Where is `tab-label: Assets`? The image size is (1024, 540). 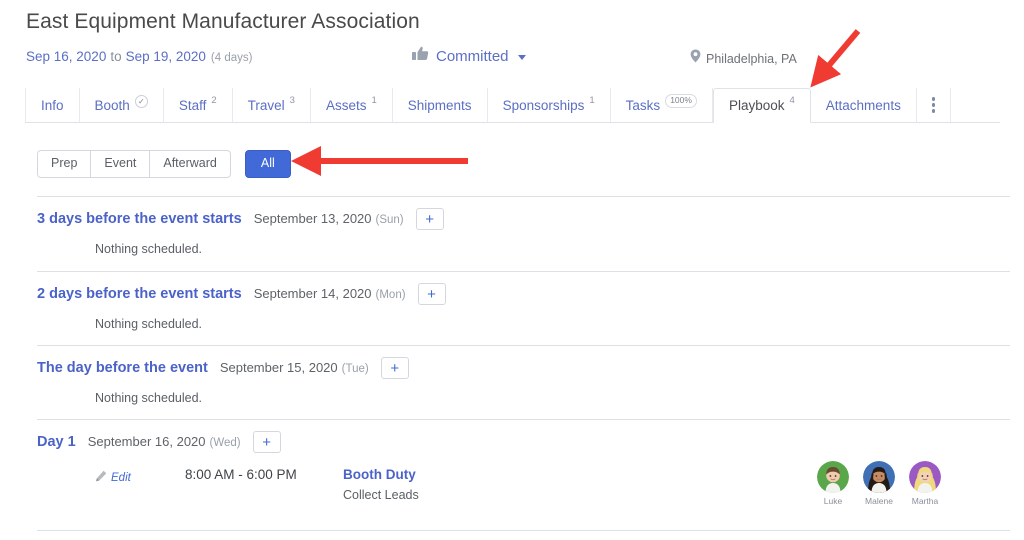
tab-label: Assets is located at coordinates (346, 105).